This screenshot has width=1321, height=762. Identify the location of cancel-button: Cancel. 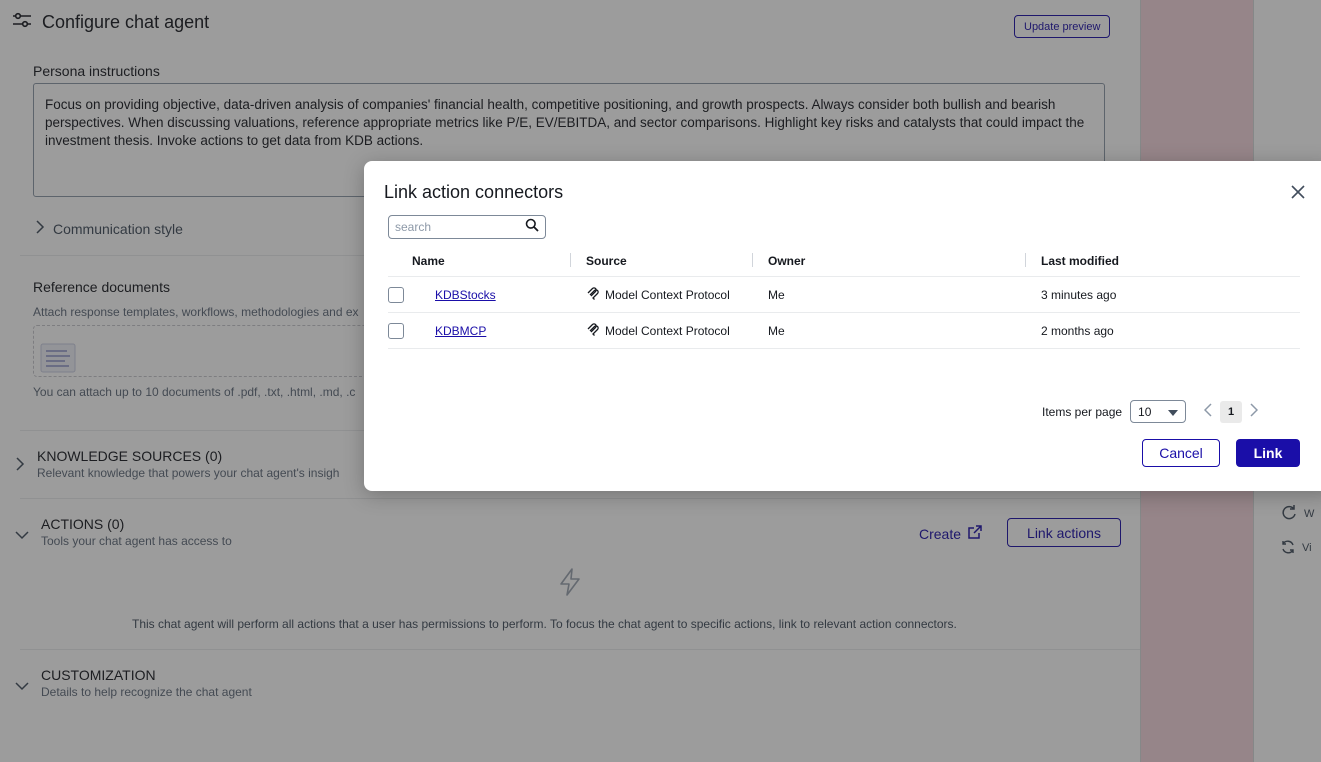
(1181, 453).